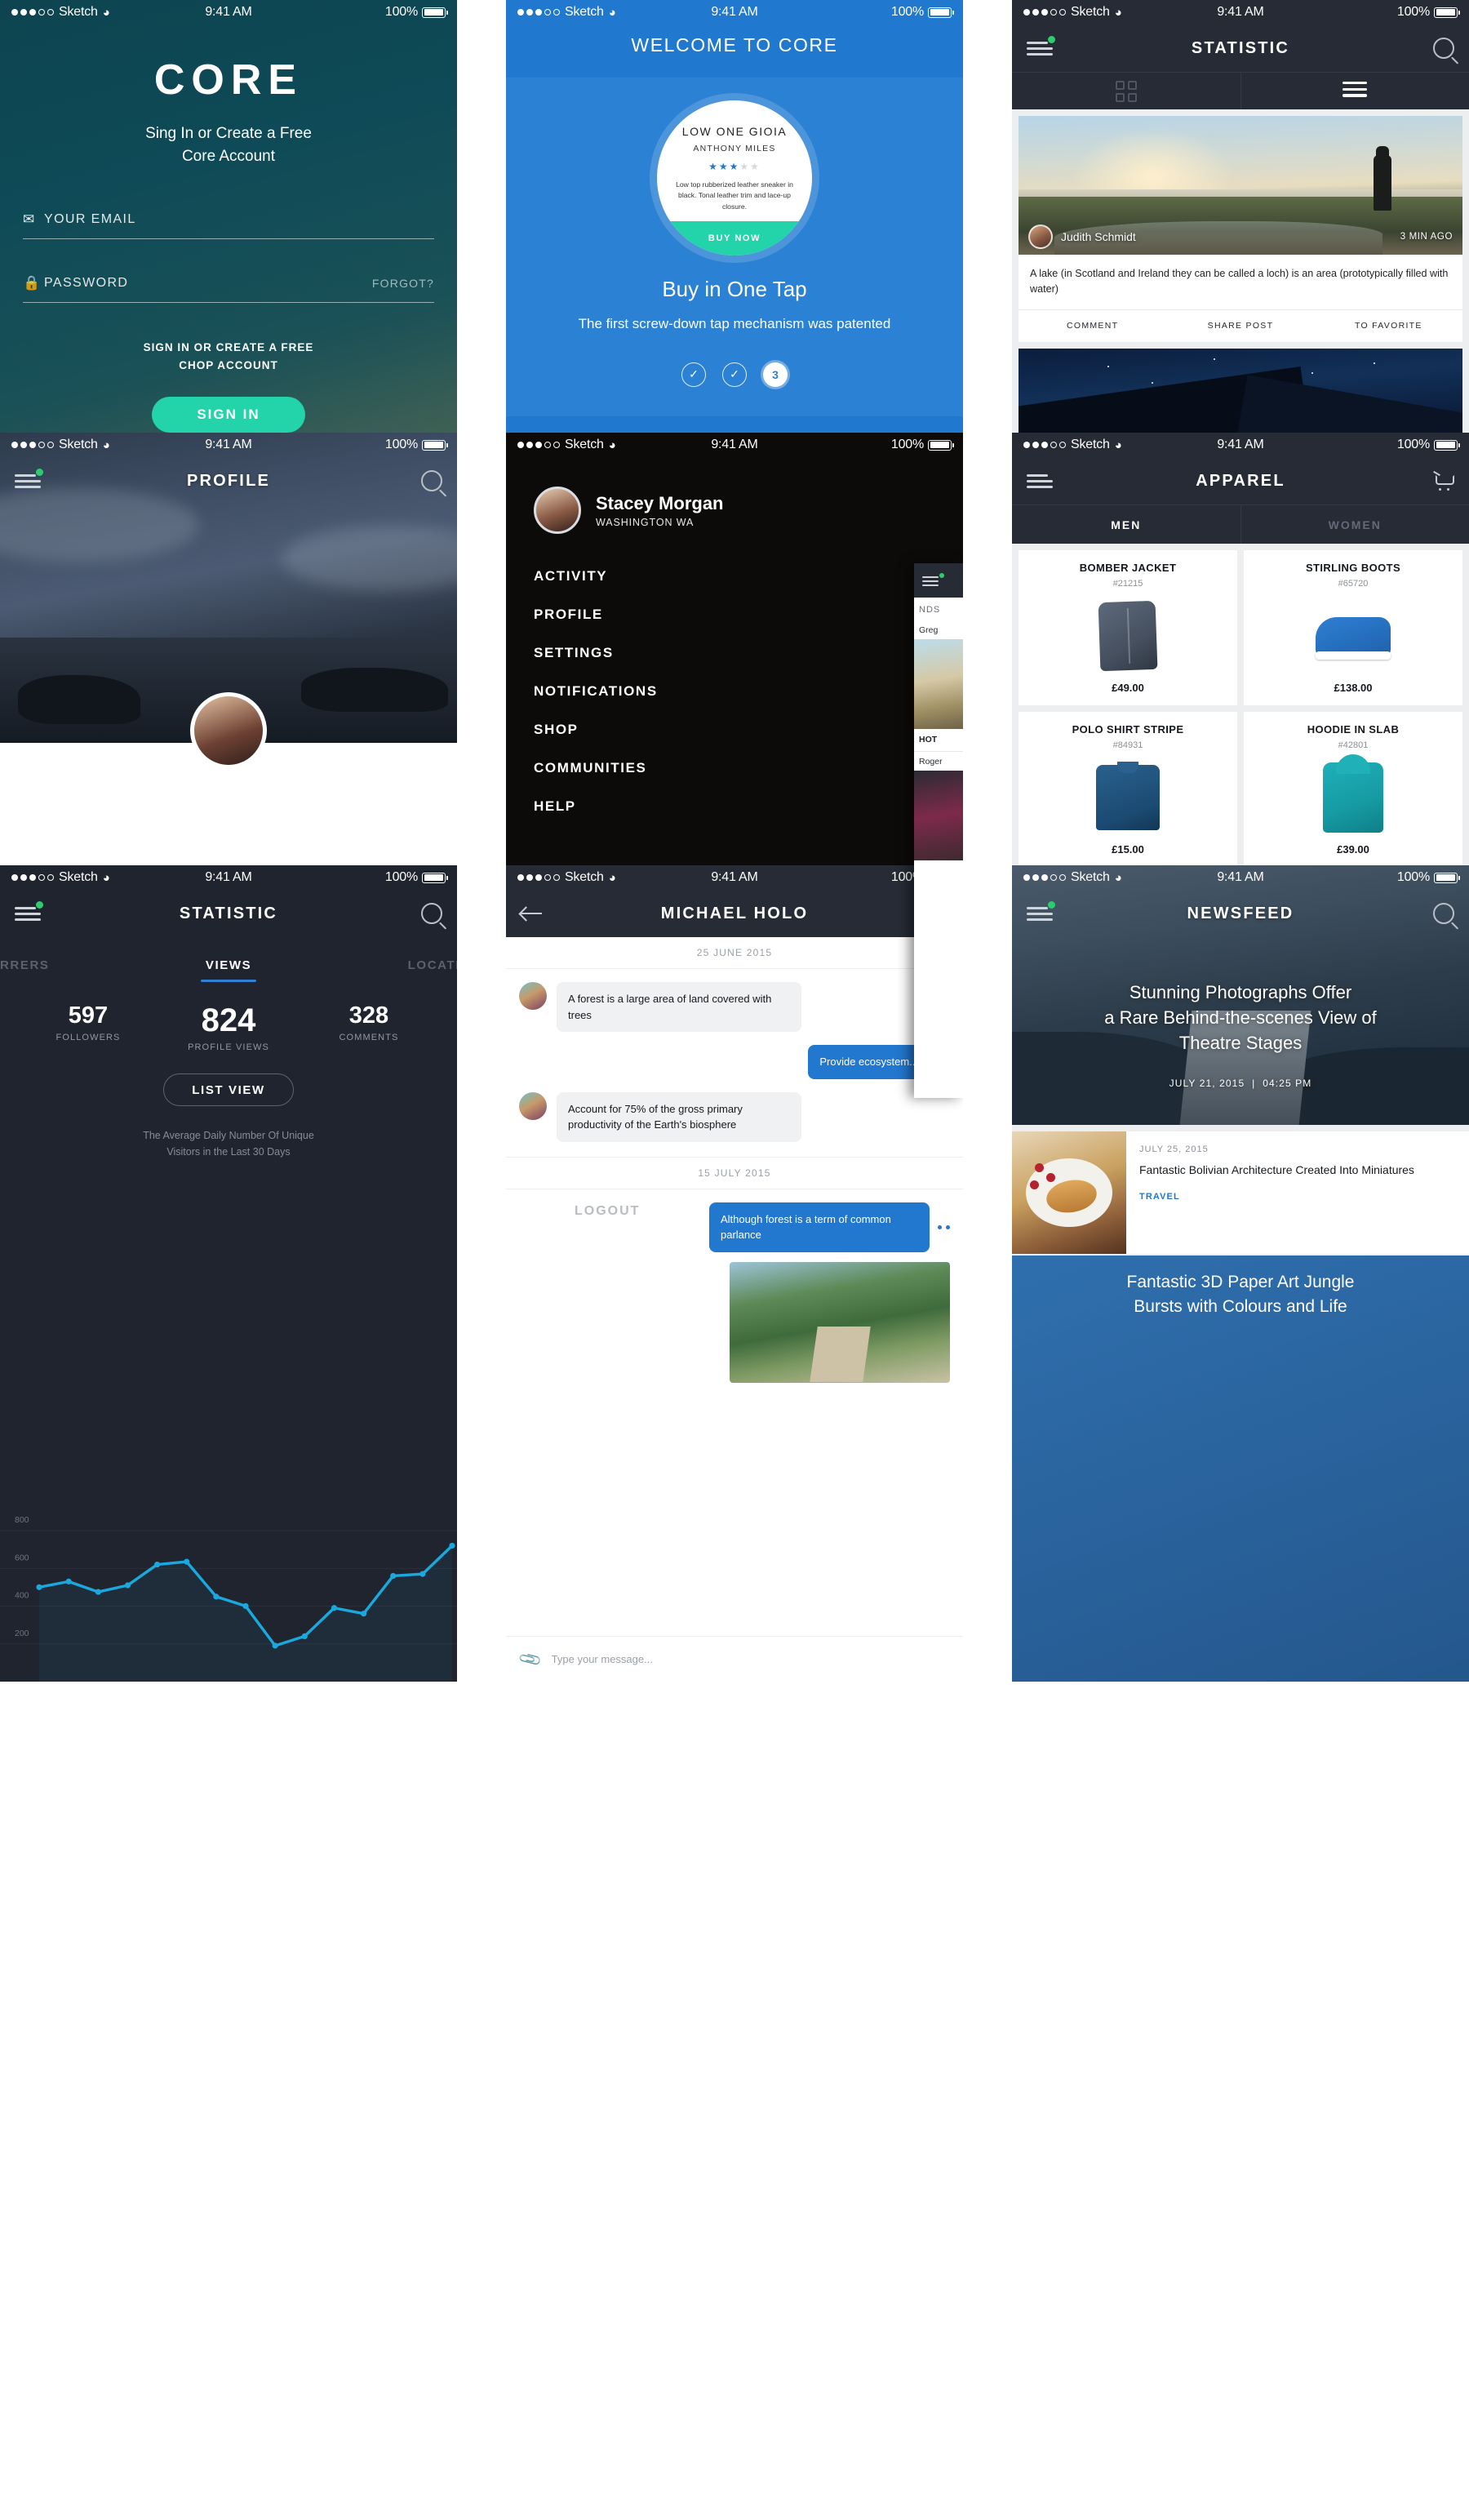  What do you see at coordinates (734, 131) in the screenshot?
I see `product-name: LOW ONE GIOIA` at bounding box center [734, 131].